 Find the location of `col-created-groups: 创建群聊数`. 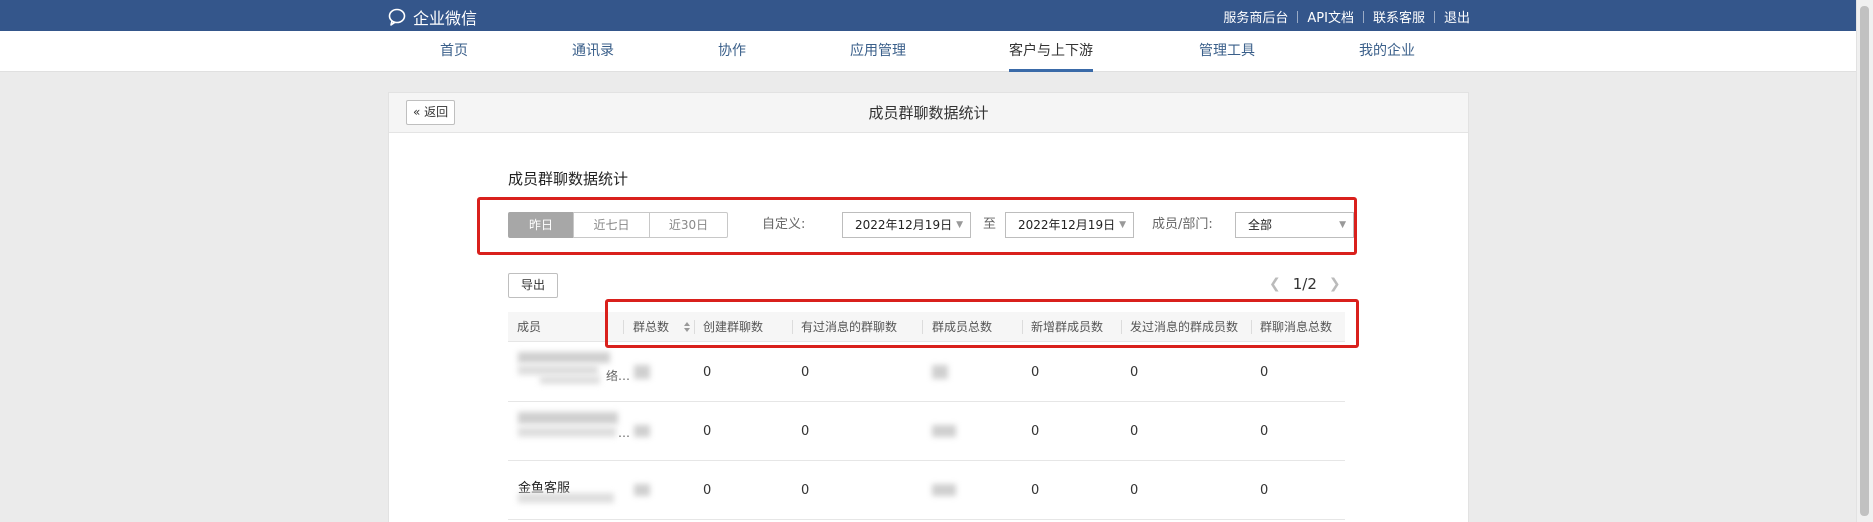

col-created-groups: 创建群聊数 is located at coordinates (733, 327).